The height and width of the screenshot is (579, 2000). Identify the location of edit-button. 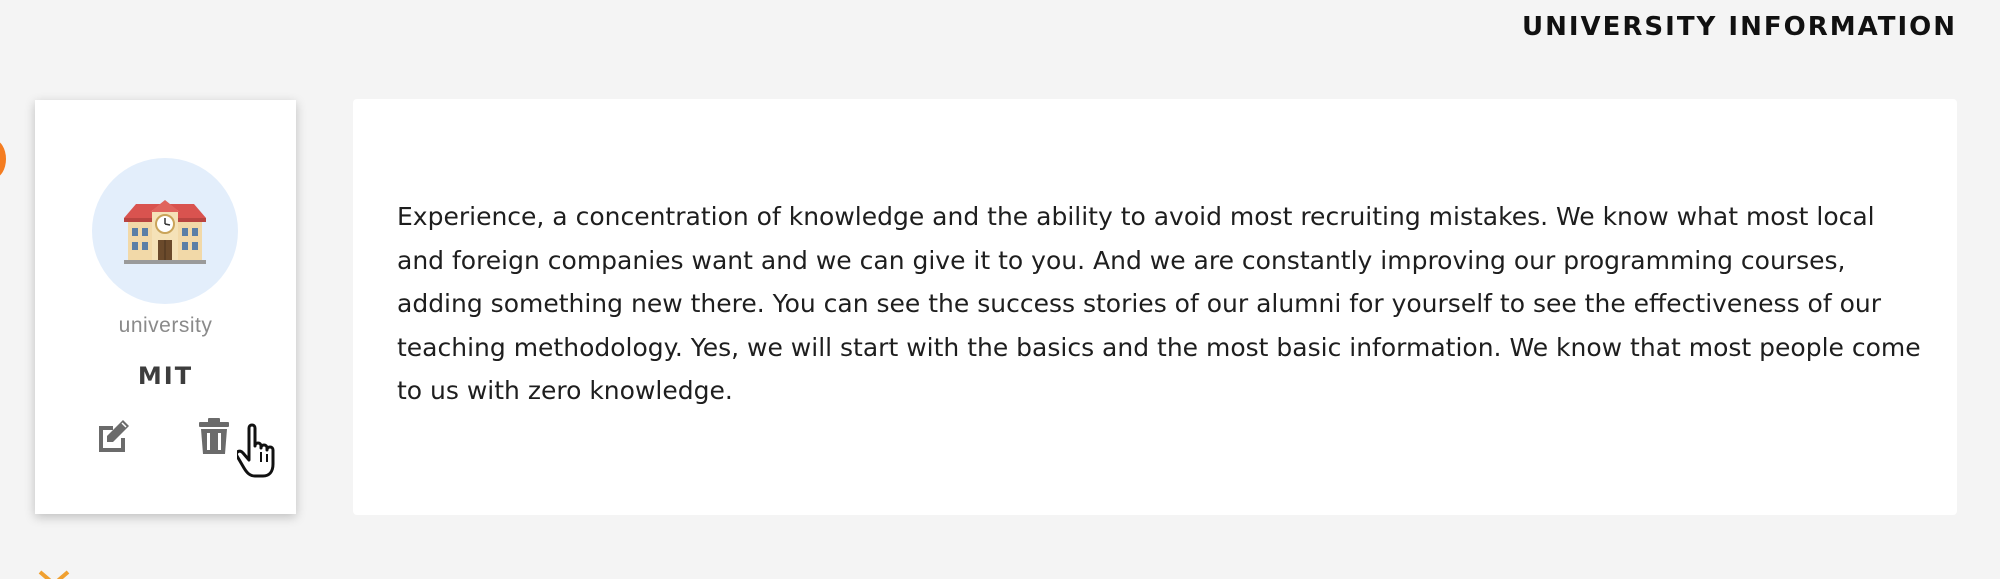
(113, 436).